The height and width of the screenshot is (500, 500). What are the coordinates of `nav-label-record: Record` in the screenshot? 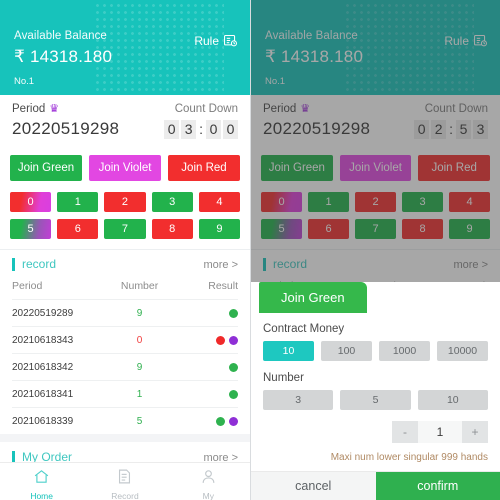 It's located at (125, 495).